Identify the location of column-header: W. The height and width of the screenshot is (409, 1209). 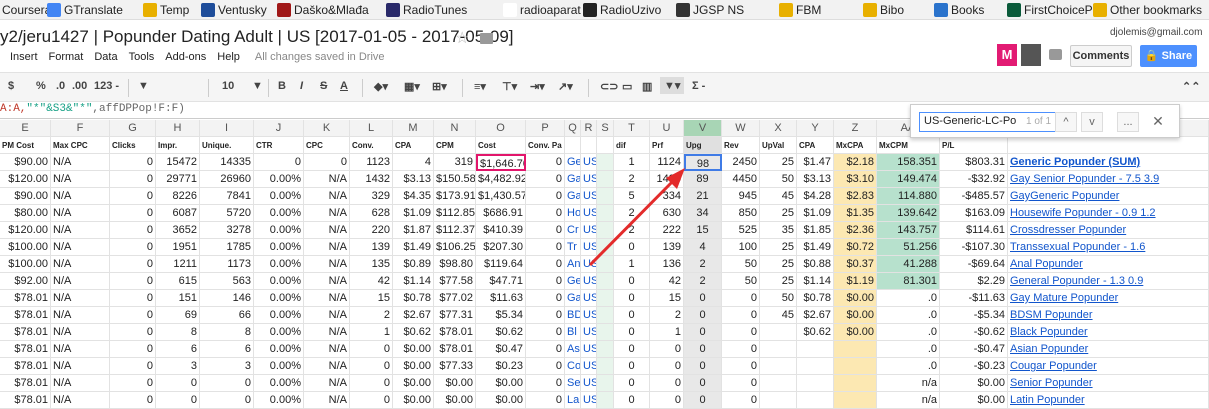
(741, 128).